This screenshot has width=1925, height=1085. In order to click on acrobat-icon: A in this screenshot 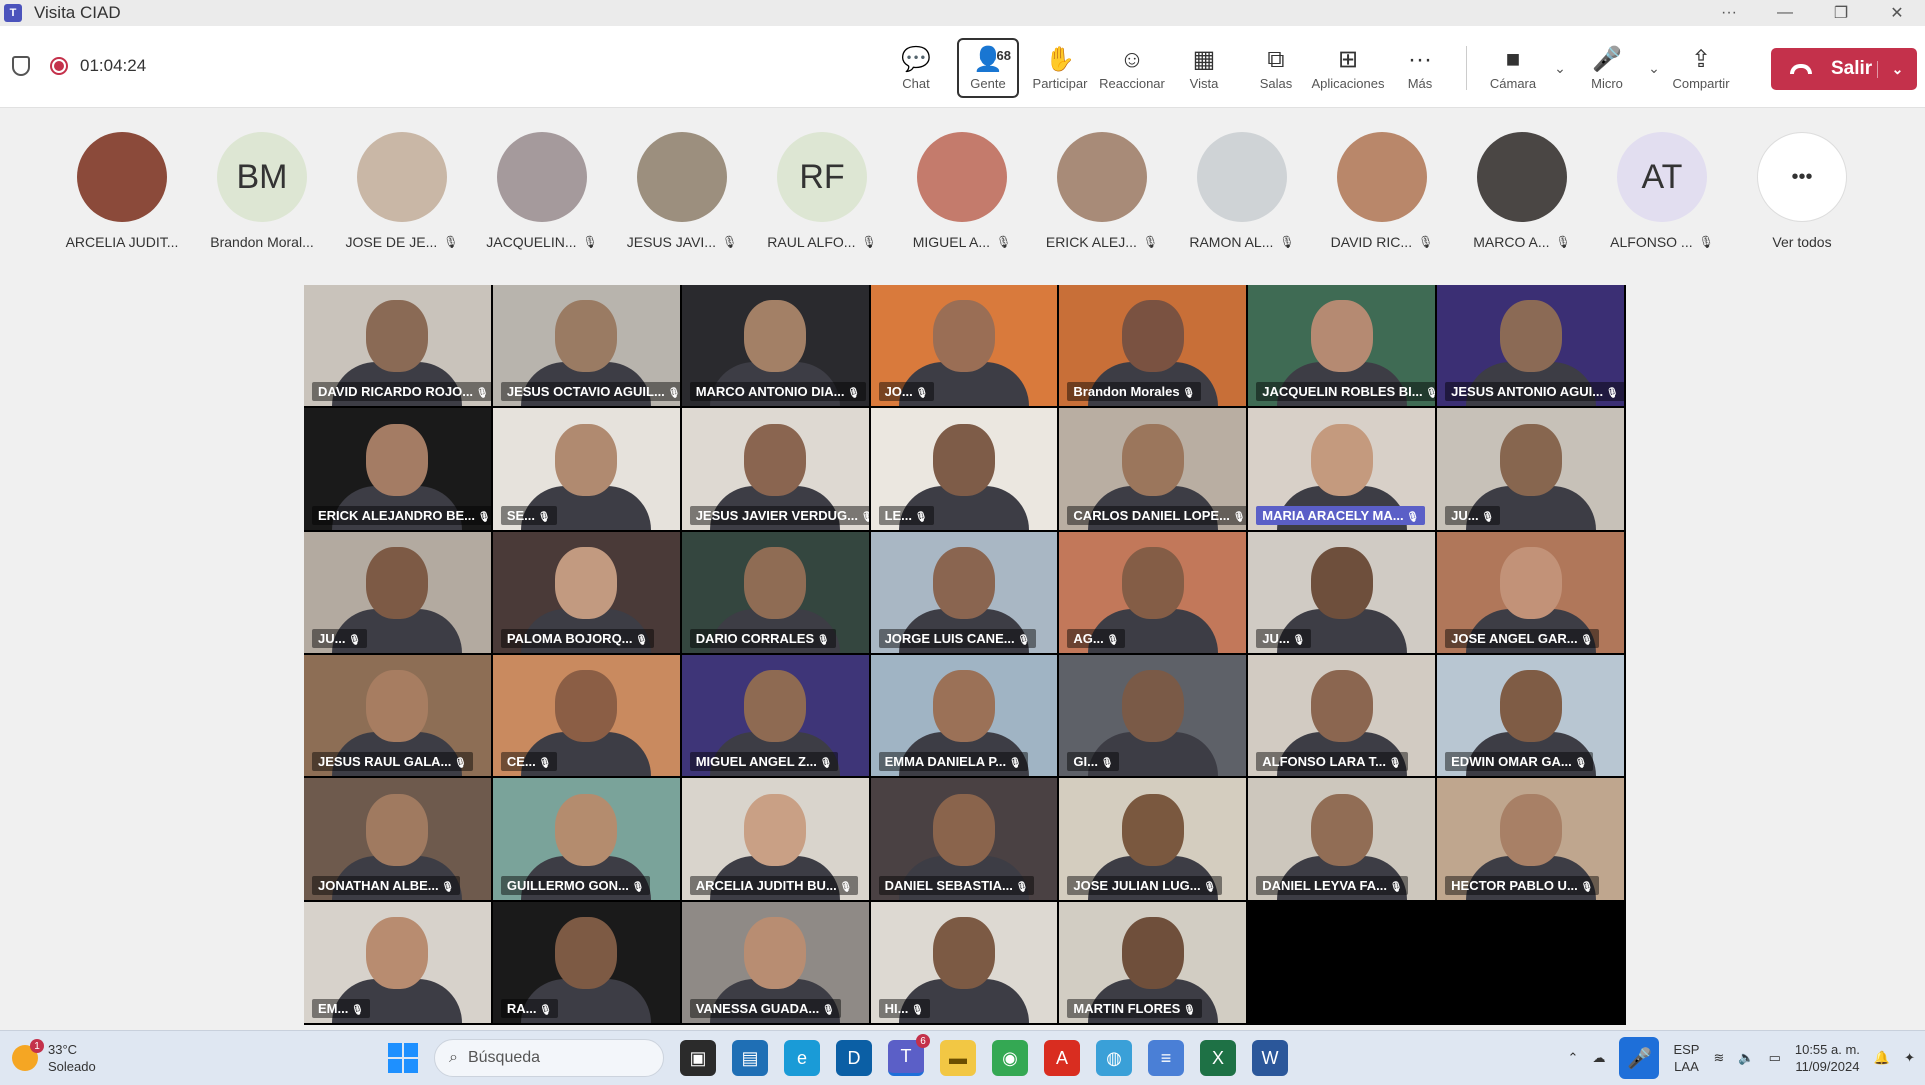, I will do `click(1062, 1058)`.